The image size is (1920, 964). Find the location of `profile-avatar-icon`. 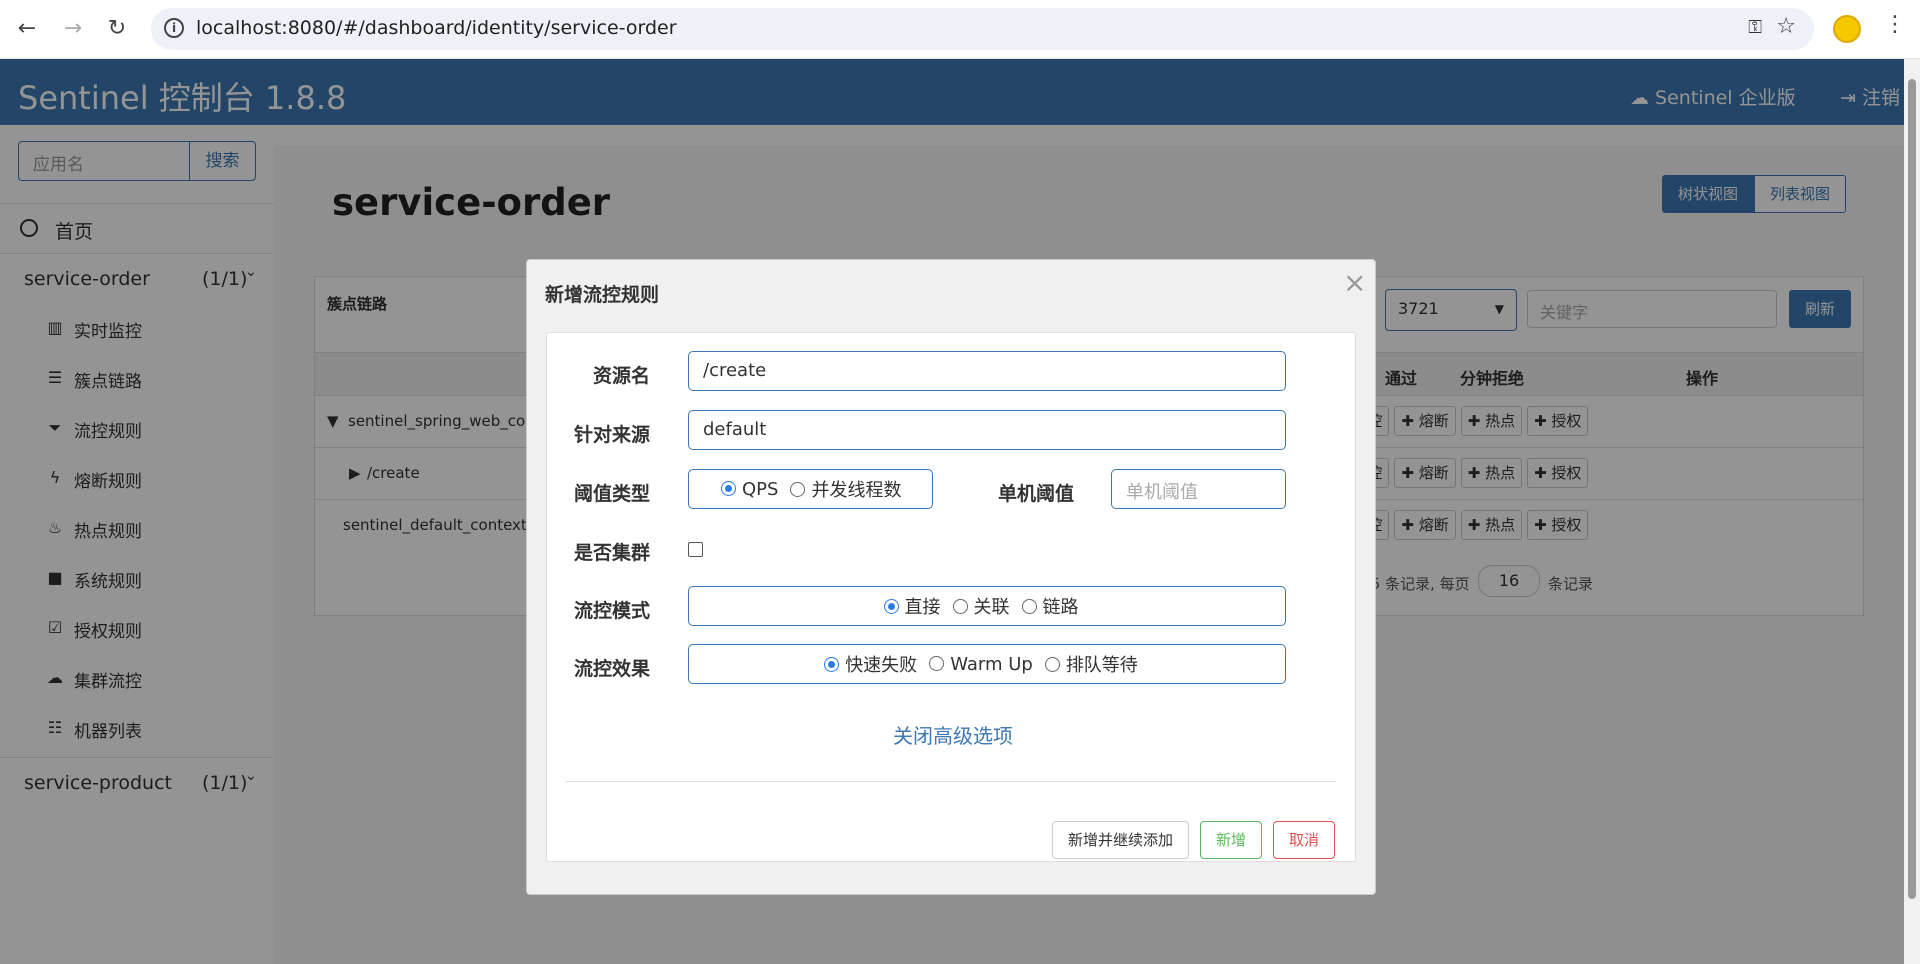

profile-avatar-icon is located at coordinates (1847, 29).